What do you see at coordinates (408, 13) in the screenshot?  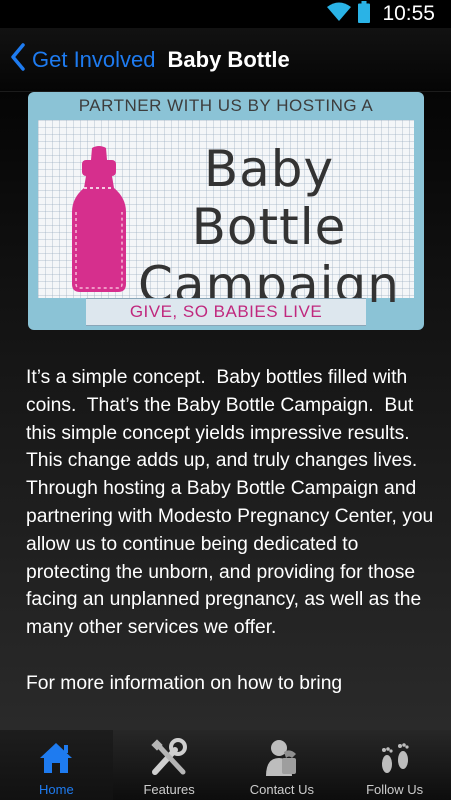 I see `status-time: 10:55` at bounding box center [408, 13].